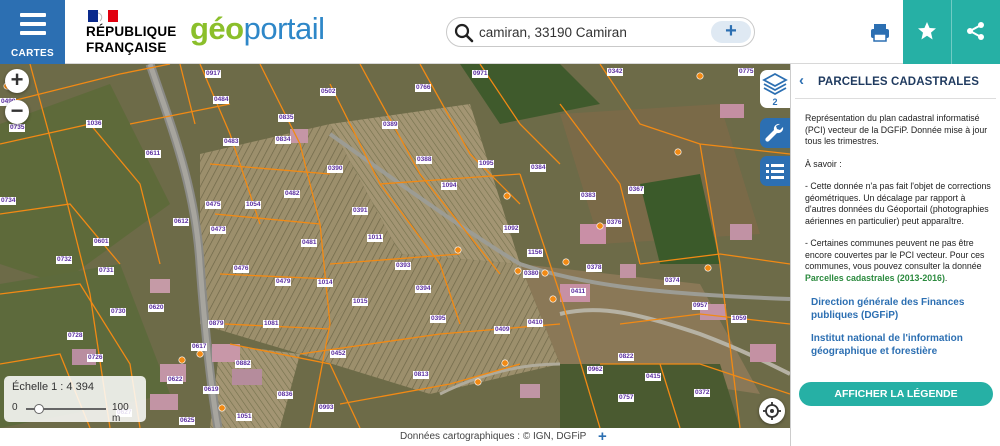 This screenshot has width=1000, height=446. Describe the element at coordinates (449, 186) in the screenshot. I see `parcel-number-label: 1094` at that location.